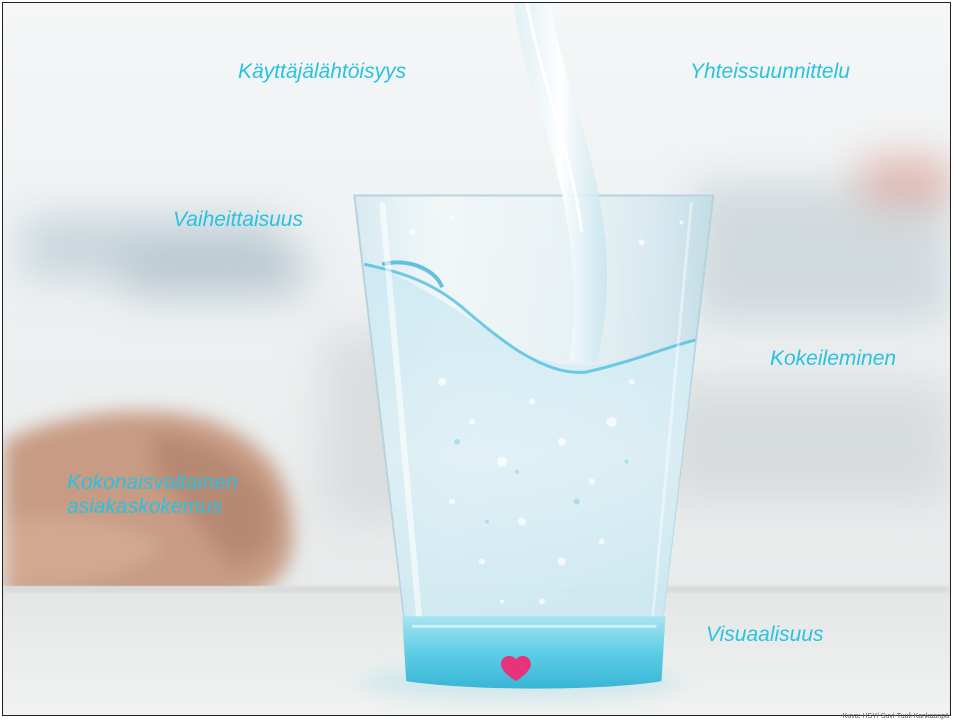 The image size is (955, 720). What do you see at coordinates (770, 71) in the screenshot?
I see `word-yhteissuunnittelu: Yhteissuunnittelu` at bounding box center [770, 71].